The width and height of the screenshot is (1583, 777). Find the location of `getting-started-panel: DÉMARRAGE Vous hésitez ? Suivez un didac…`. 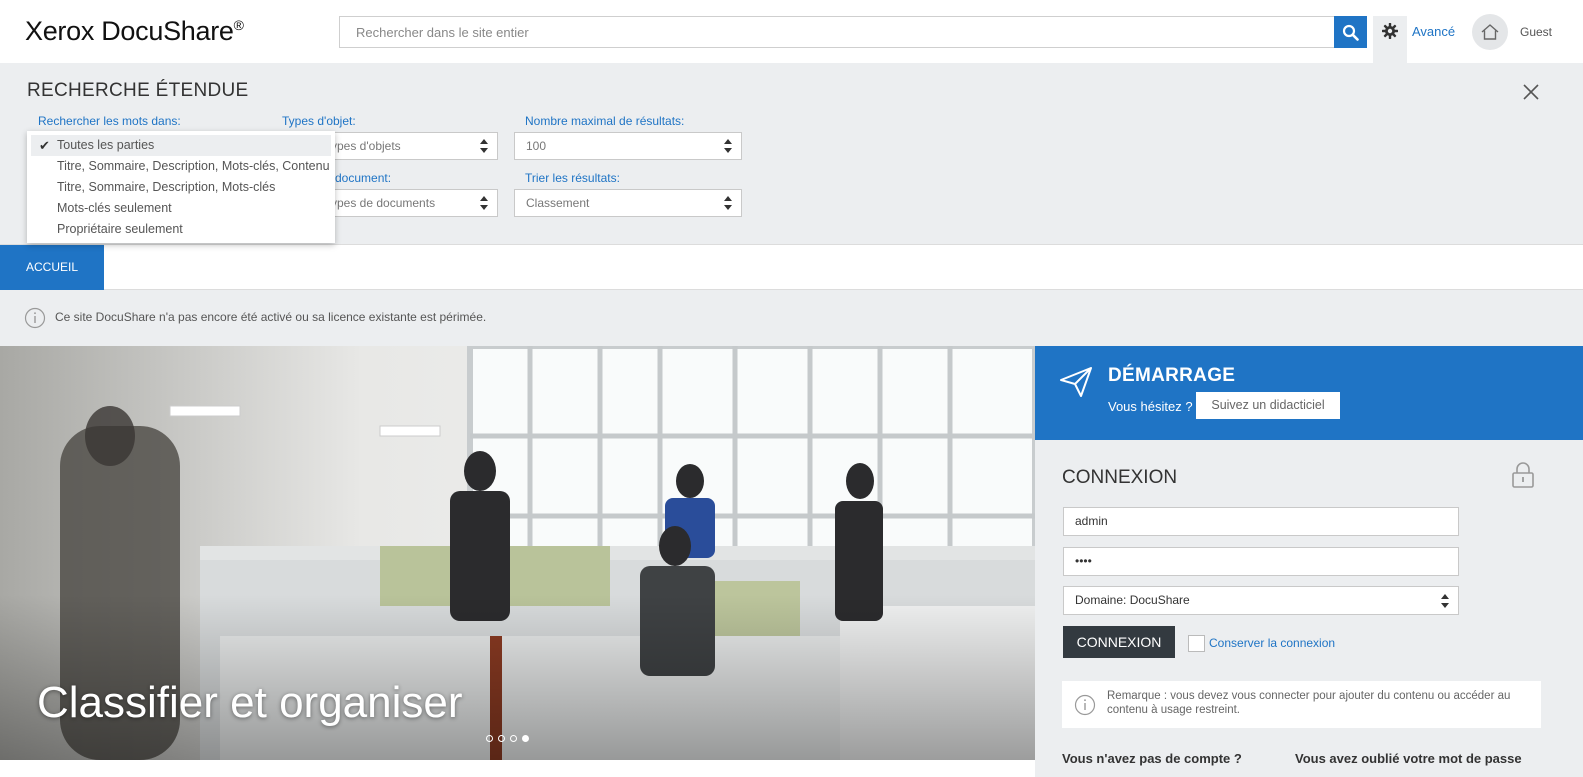

getting-started-panel: DÉMARRAGE Vous hésitez ? Suivez un didac… is located at coordinates (1309, 393).